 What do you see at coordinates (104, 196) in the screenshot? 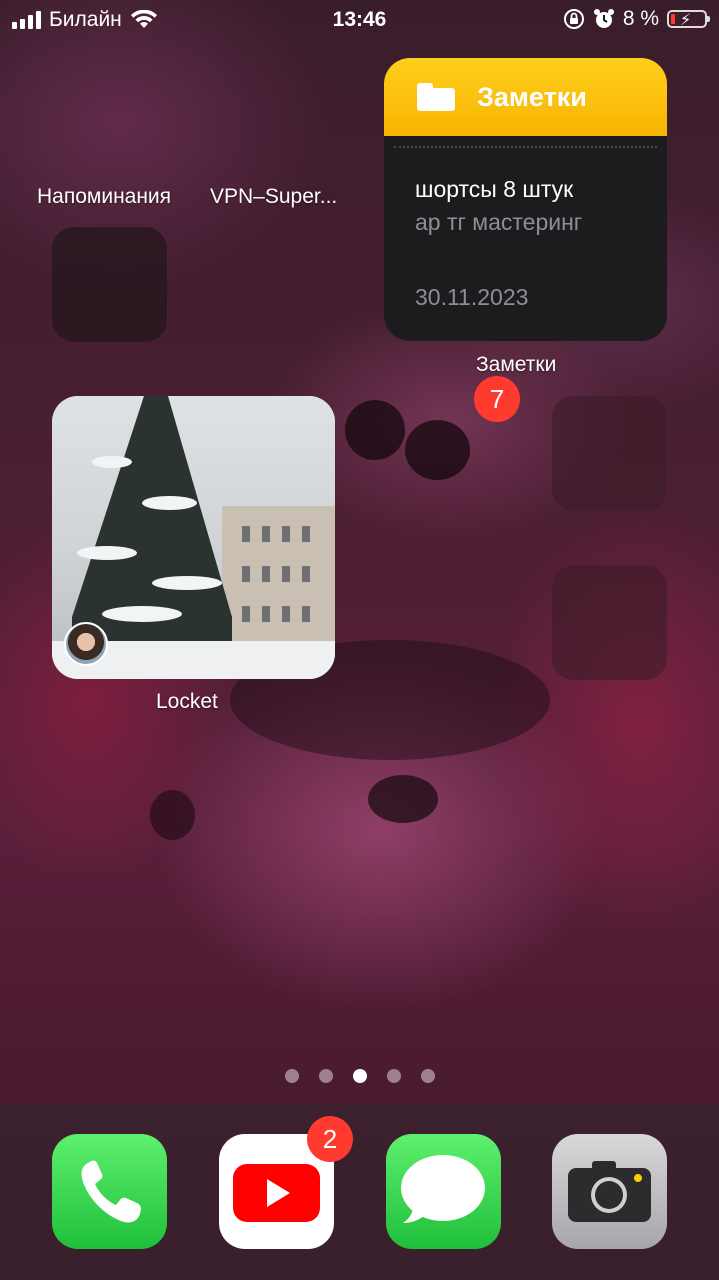
I see `reminders-label: Напоминания` at bounding box center [104, 196].